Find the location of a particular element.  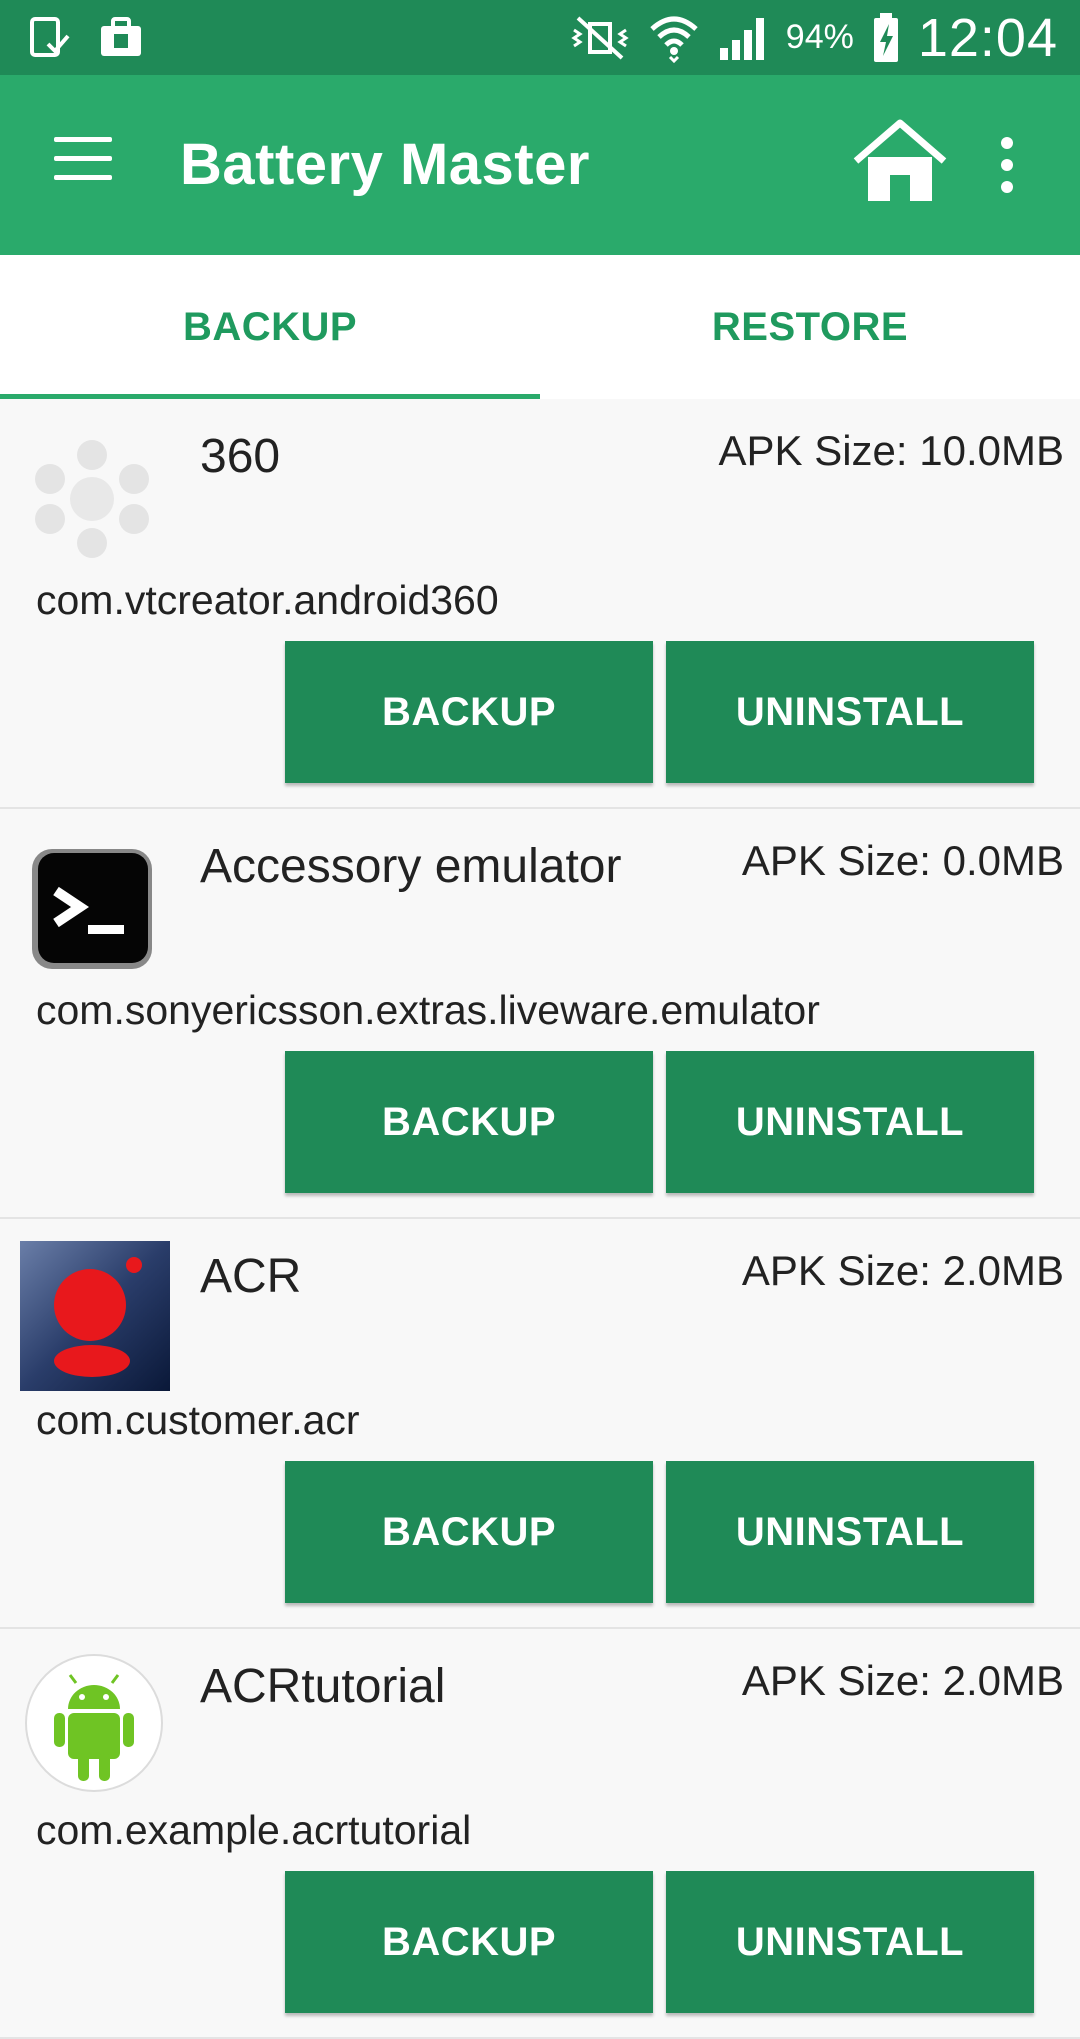

tab-restore: RESTORE is located at coordinates (810, 327).